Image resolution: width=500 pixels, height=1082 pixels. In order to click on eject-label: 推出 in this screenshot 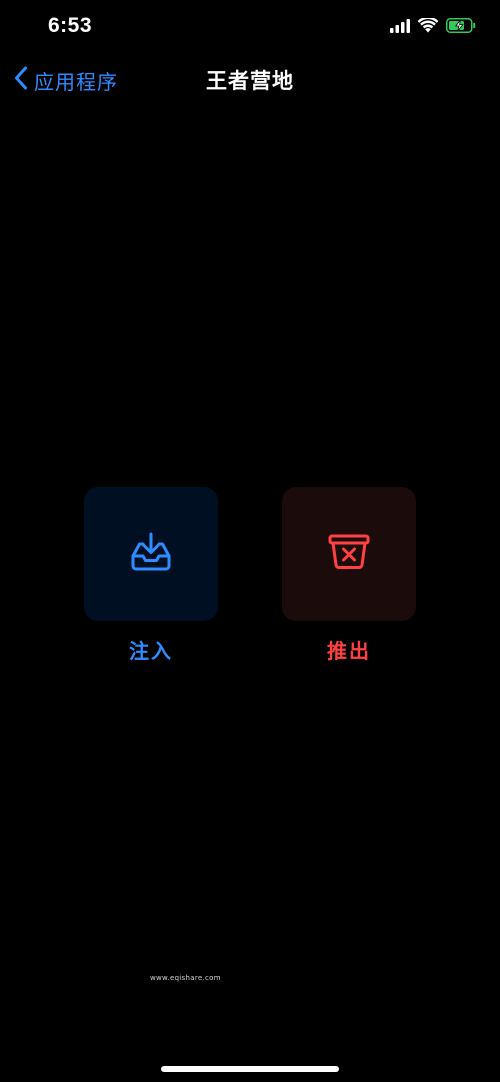, I will do `click(349, 649)`.